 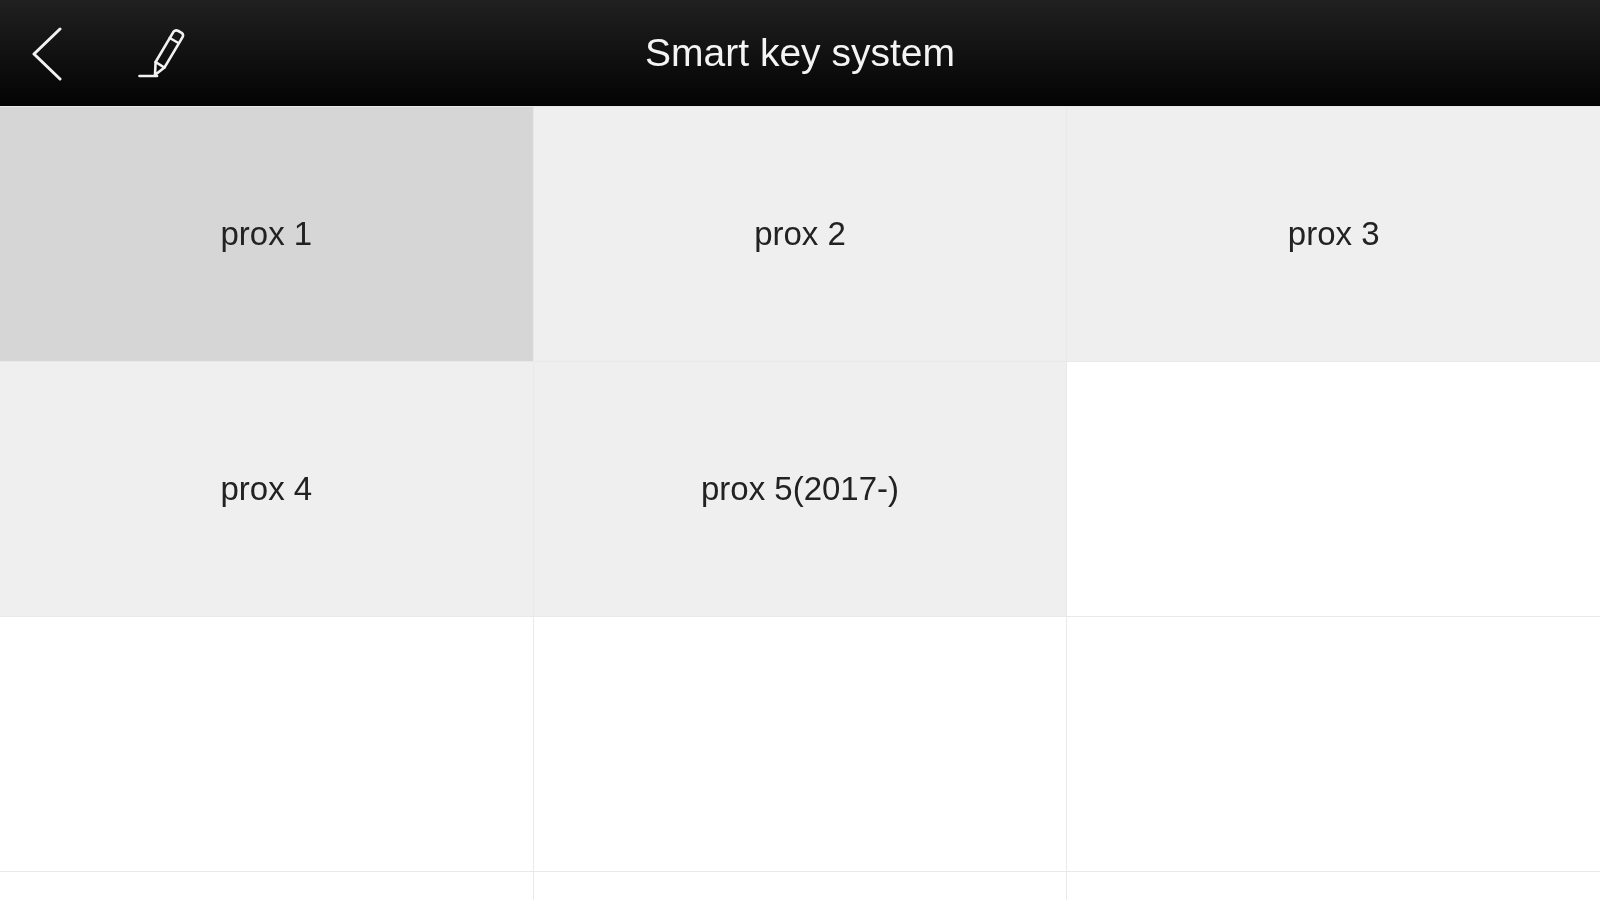 What do you see at coordinates (800, 234) in the screenshot?
I see `option-tile: prox 2` at bounding box center [800, 234].